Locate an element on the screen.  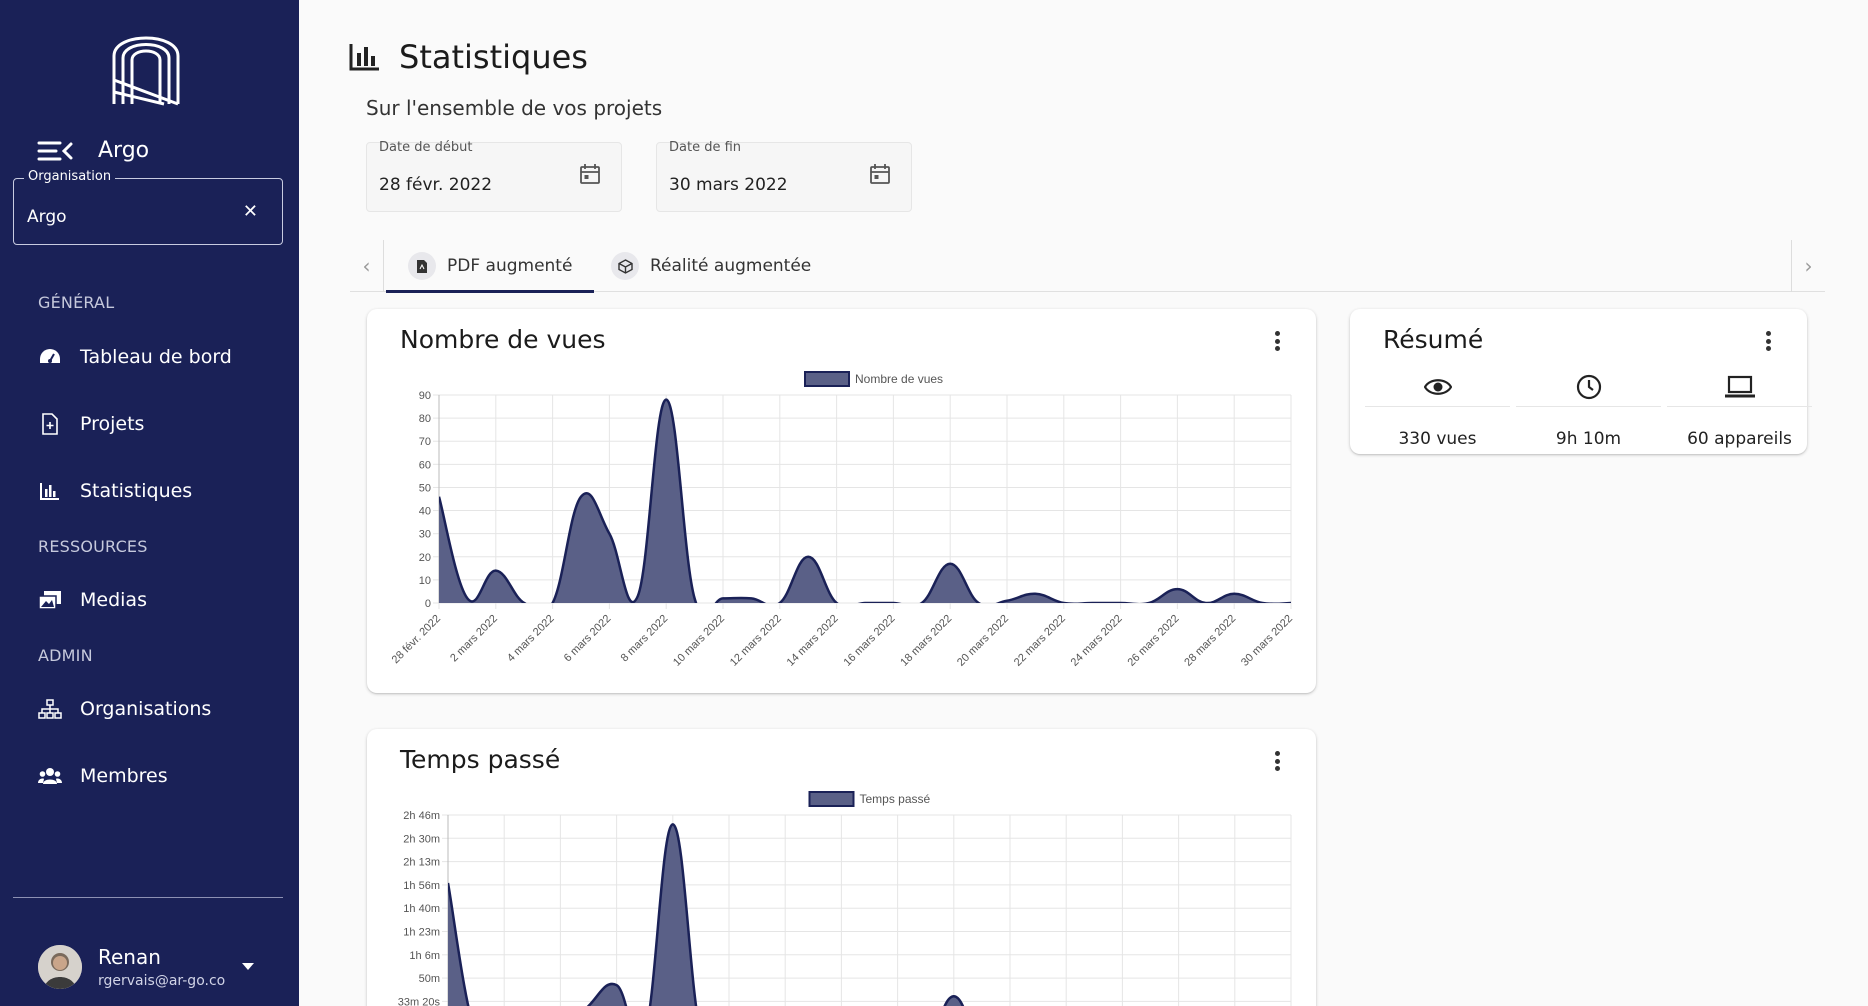
summary-stats: 330 vues 9h 10m 60 appareils is located at coordinates (1591, 408).